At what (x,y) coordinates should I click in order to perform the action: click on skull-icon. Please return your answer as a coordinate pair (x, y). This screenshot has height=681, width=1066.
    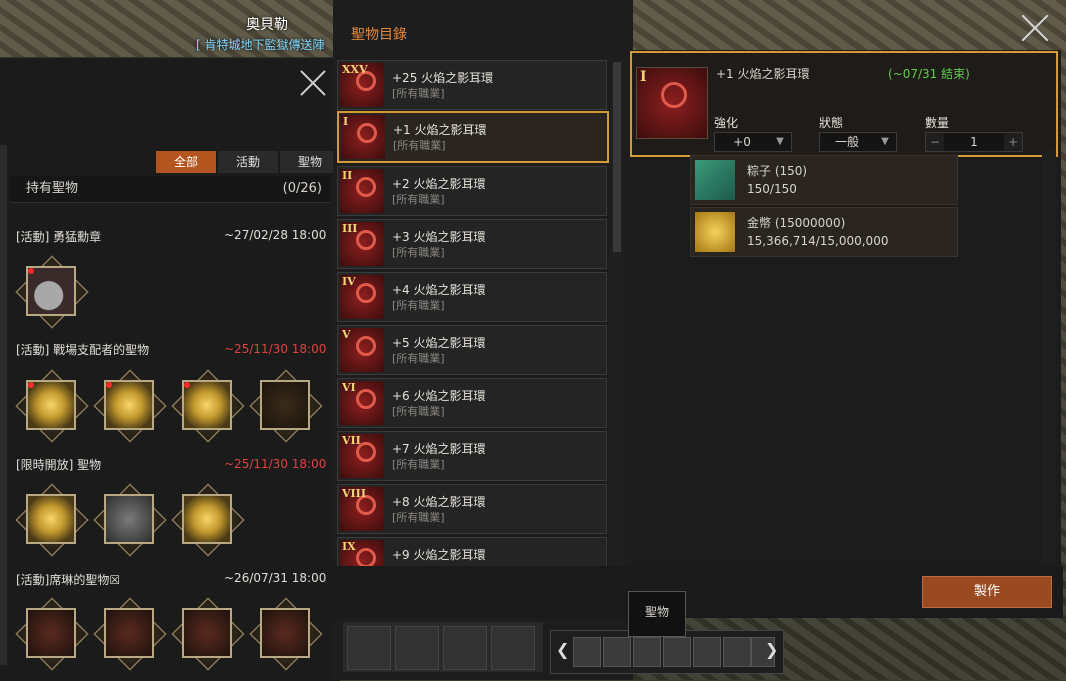
    Looking at the image, I should click on (647, 652).